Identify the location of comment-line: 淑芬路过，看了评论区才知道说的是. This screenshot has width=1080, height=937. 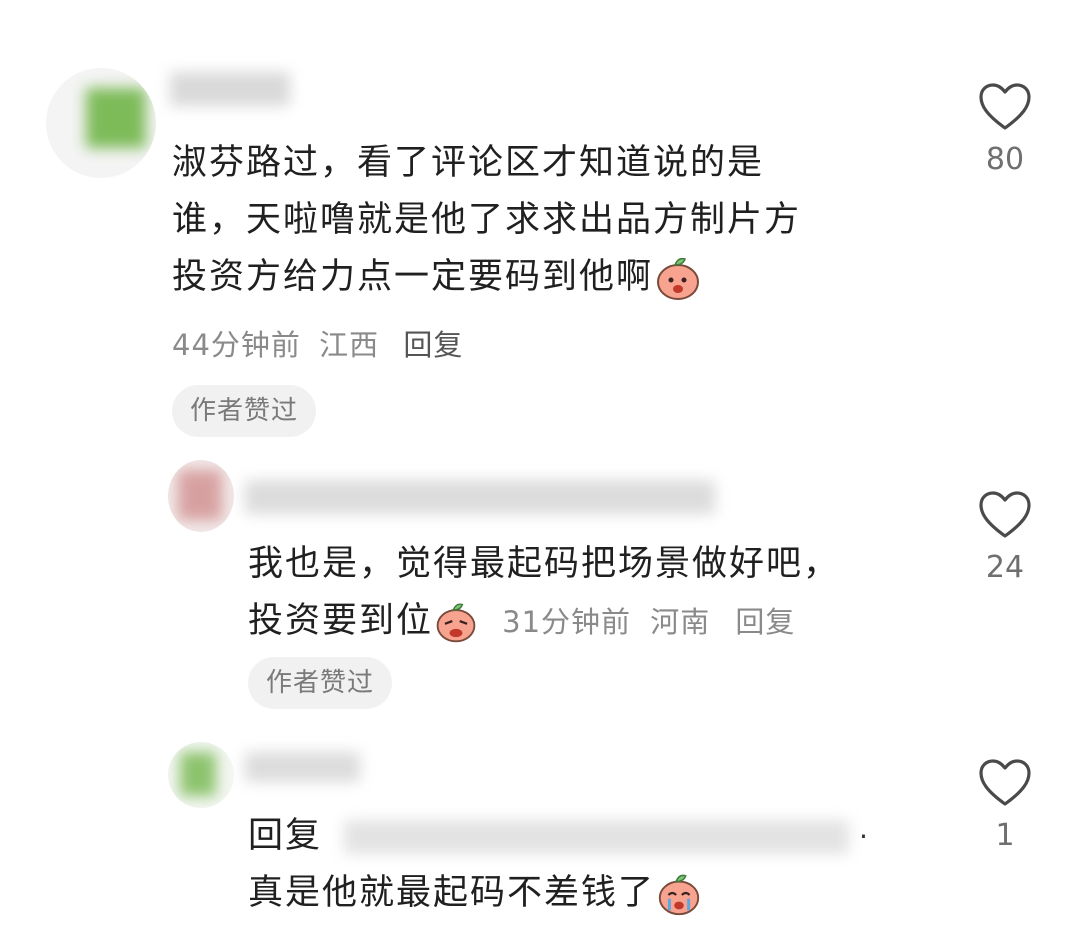
(468, 163).